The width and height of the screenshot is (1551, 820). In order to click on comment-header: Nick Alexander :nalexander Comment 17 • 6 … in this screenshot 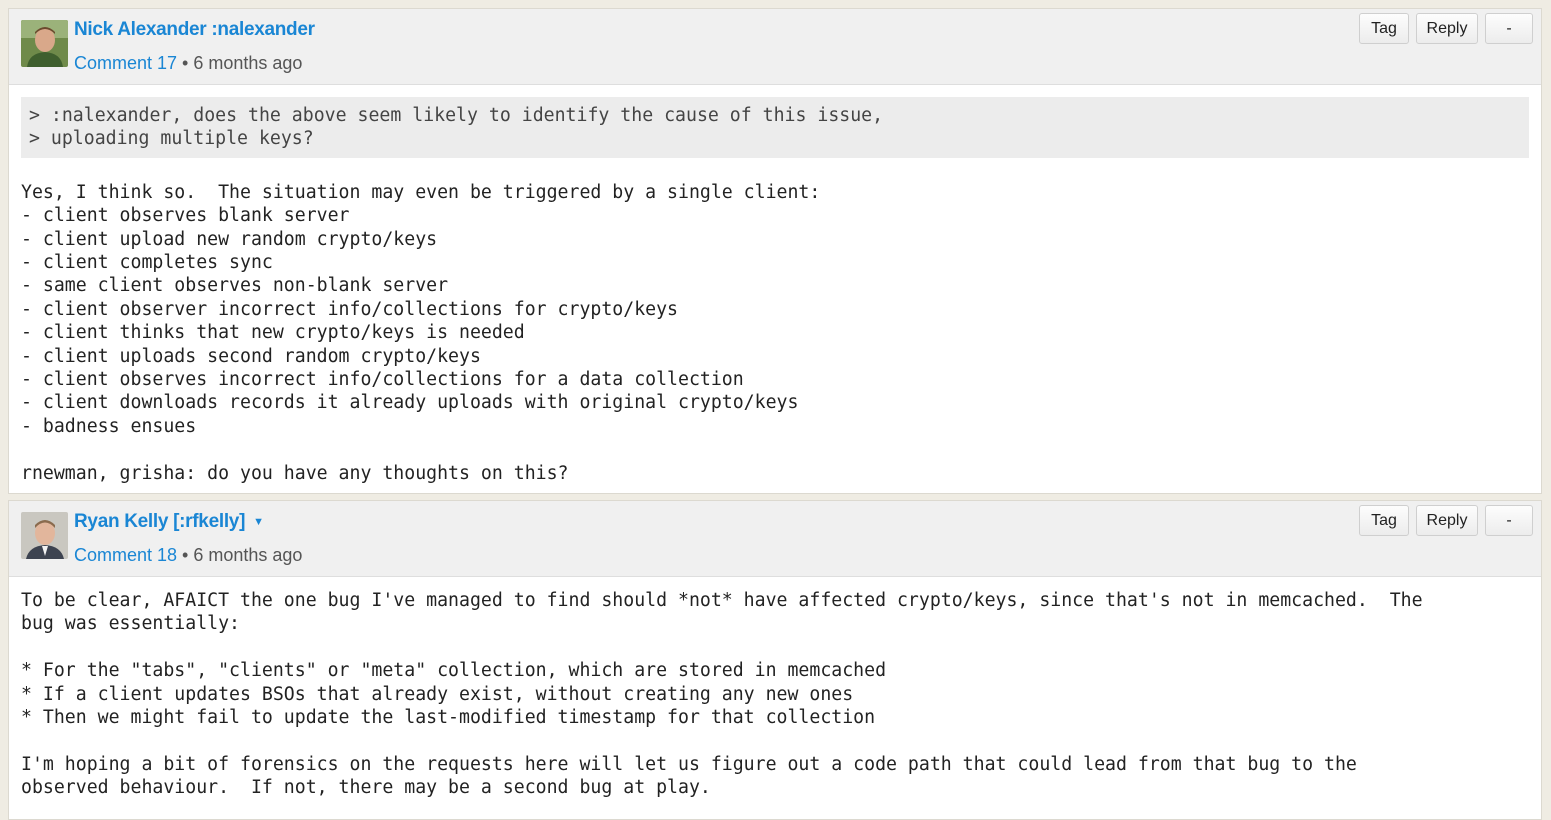, I will do `click(775, 47)`.